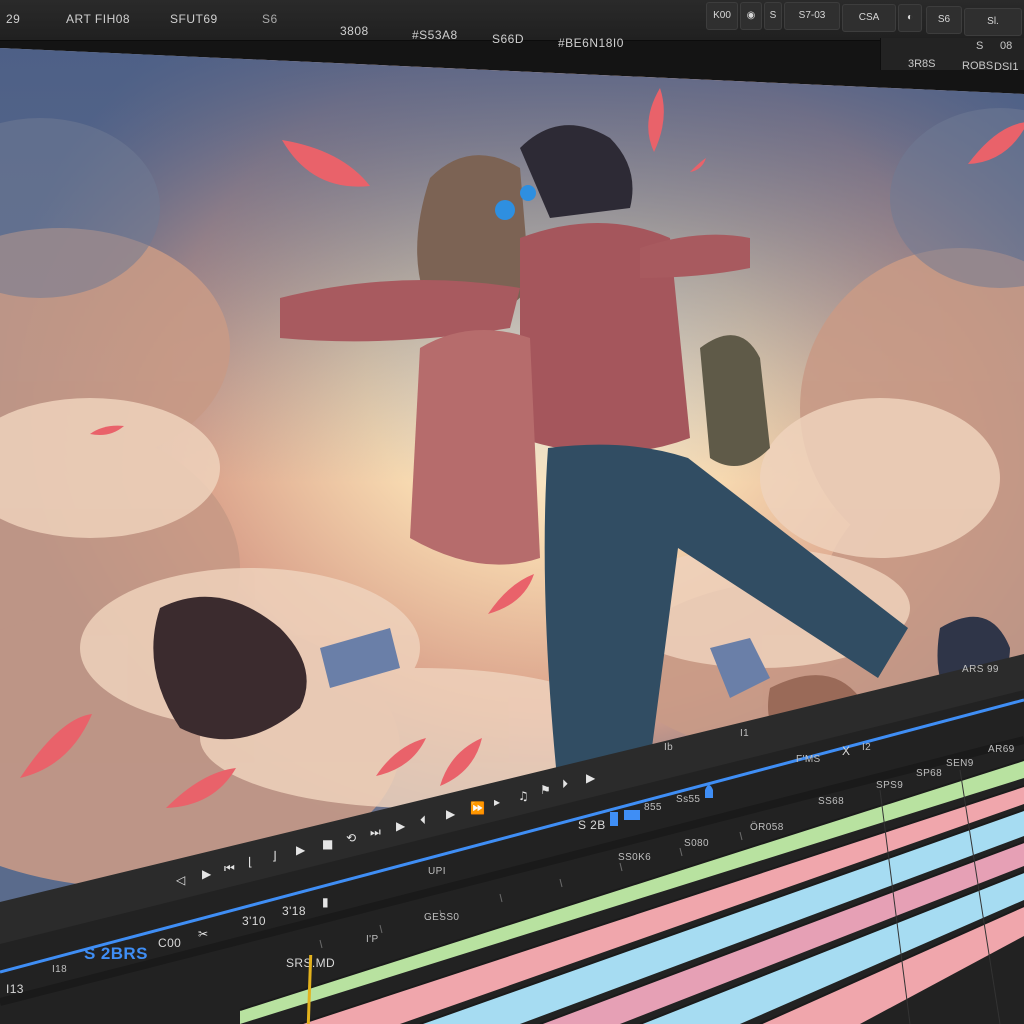 The height and width of the screenshot is (1024, 1024). Describe the element at coordinates (372, 939) in the screenshot. I see `track-marker: I'P` at that location.